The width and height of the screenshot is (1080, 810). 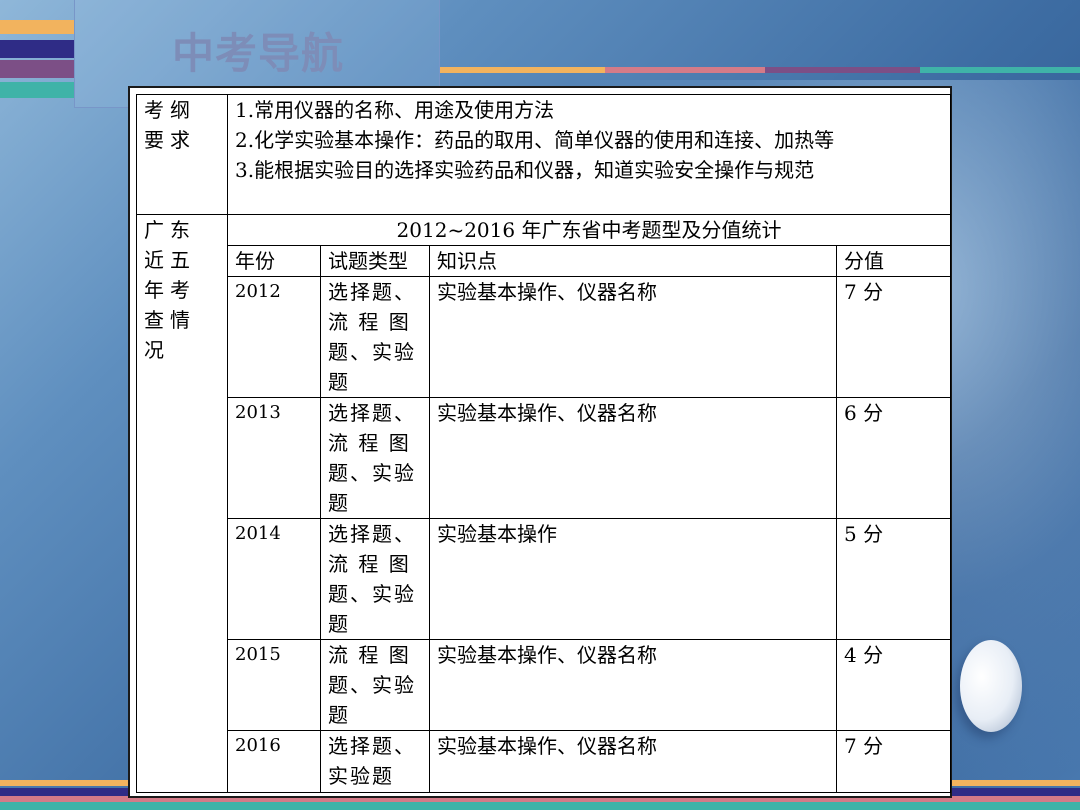 I want to click on requirements-label: 考纲要求, so click(x=182, y=154).